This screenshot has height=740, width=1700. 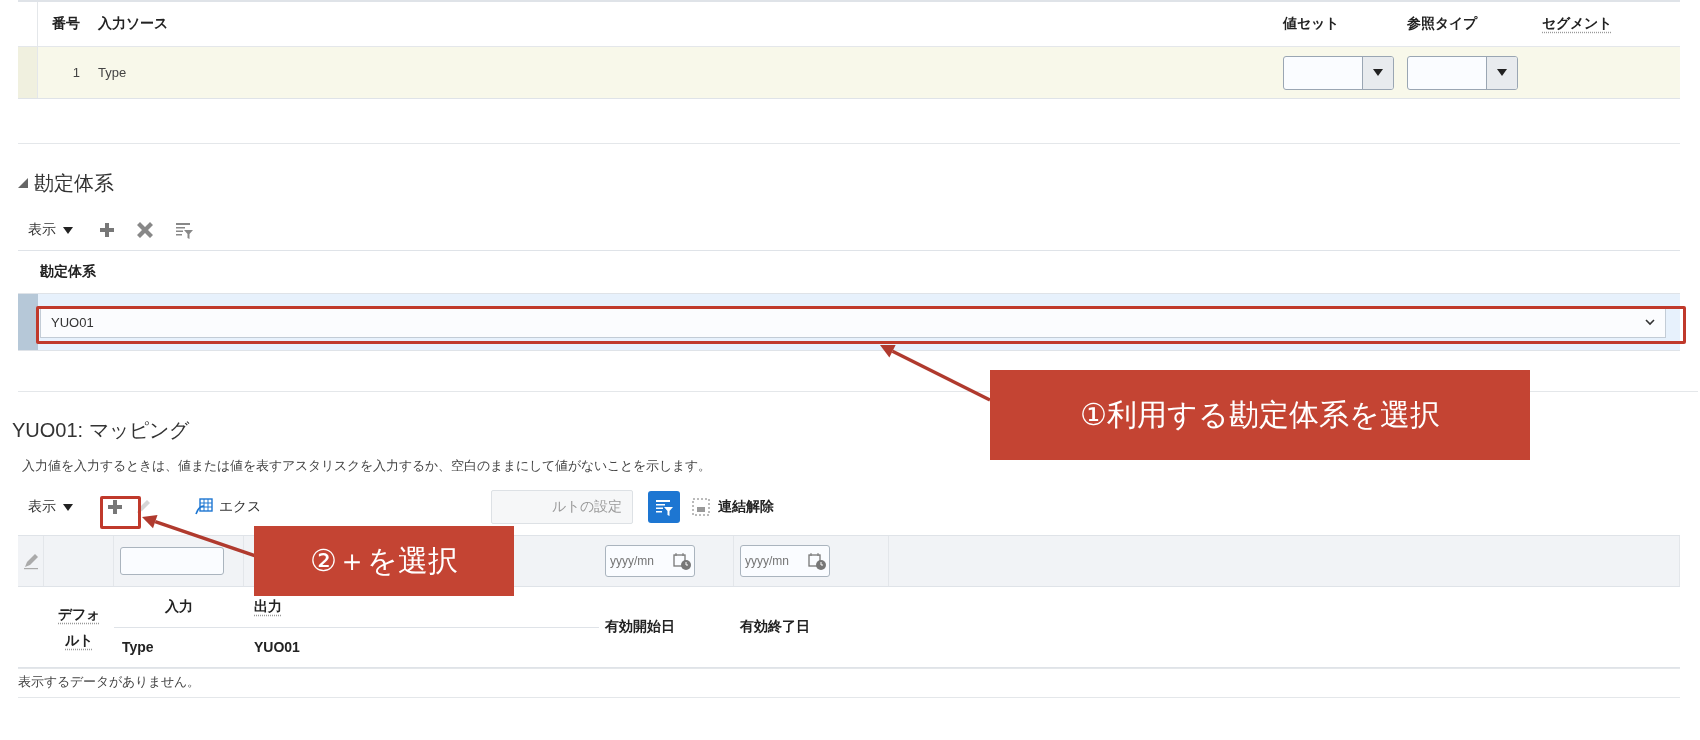 I want to click on collapse-icon, so click(x=23, y=183).